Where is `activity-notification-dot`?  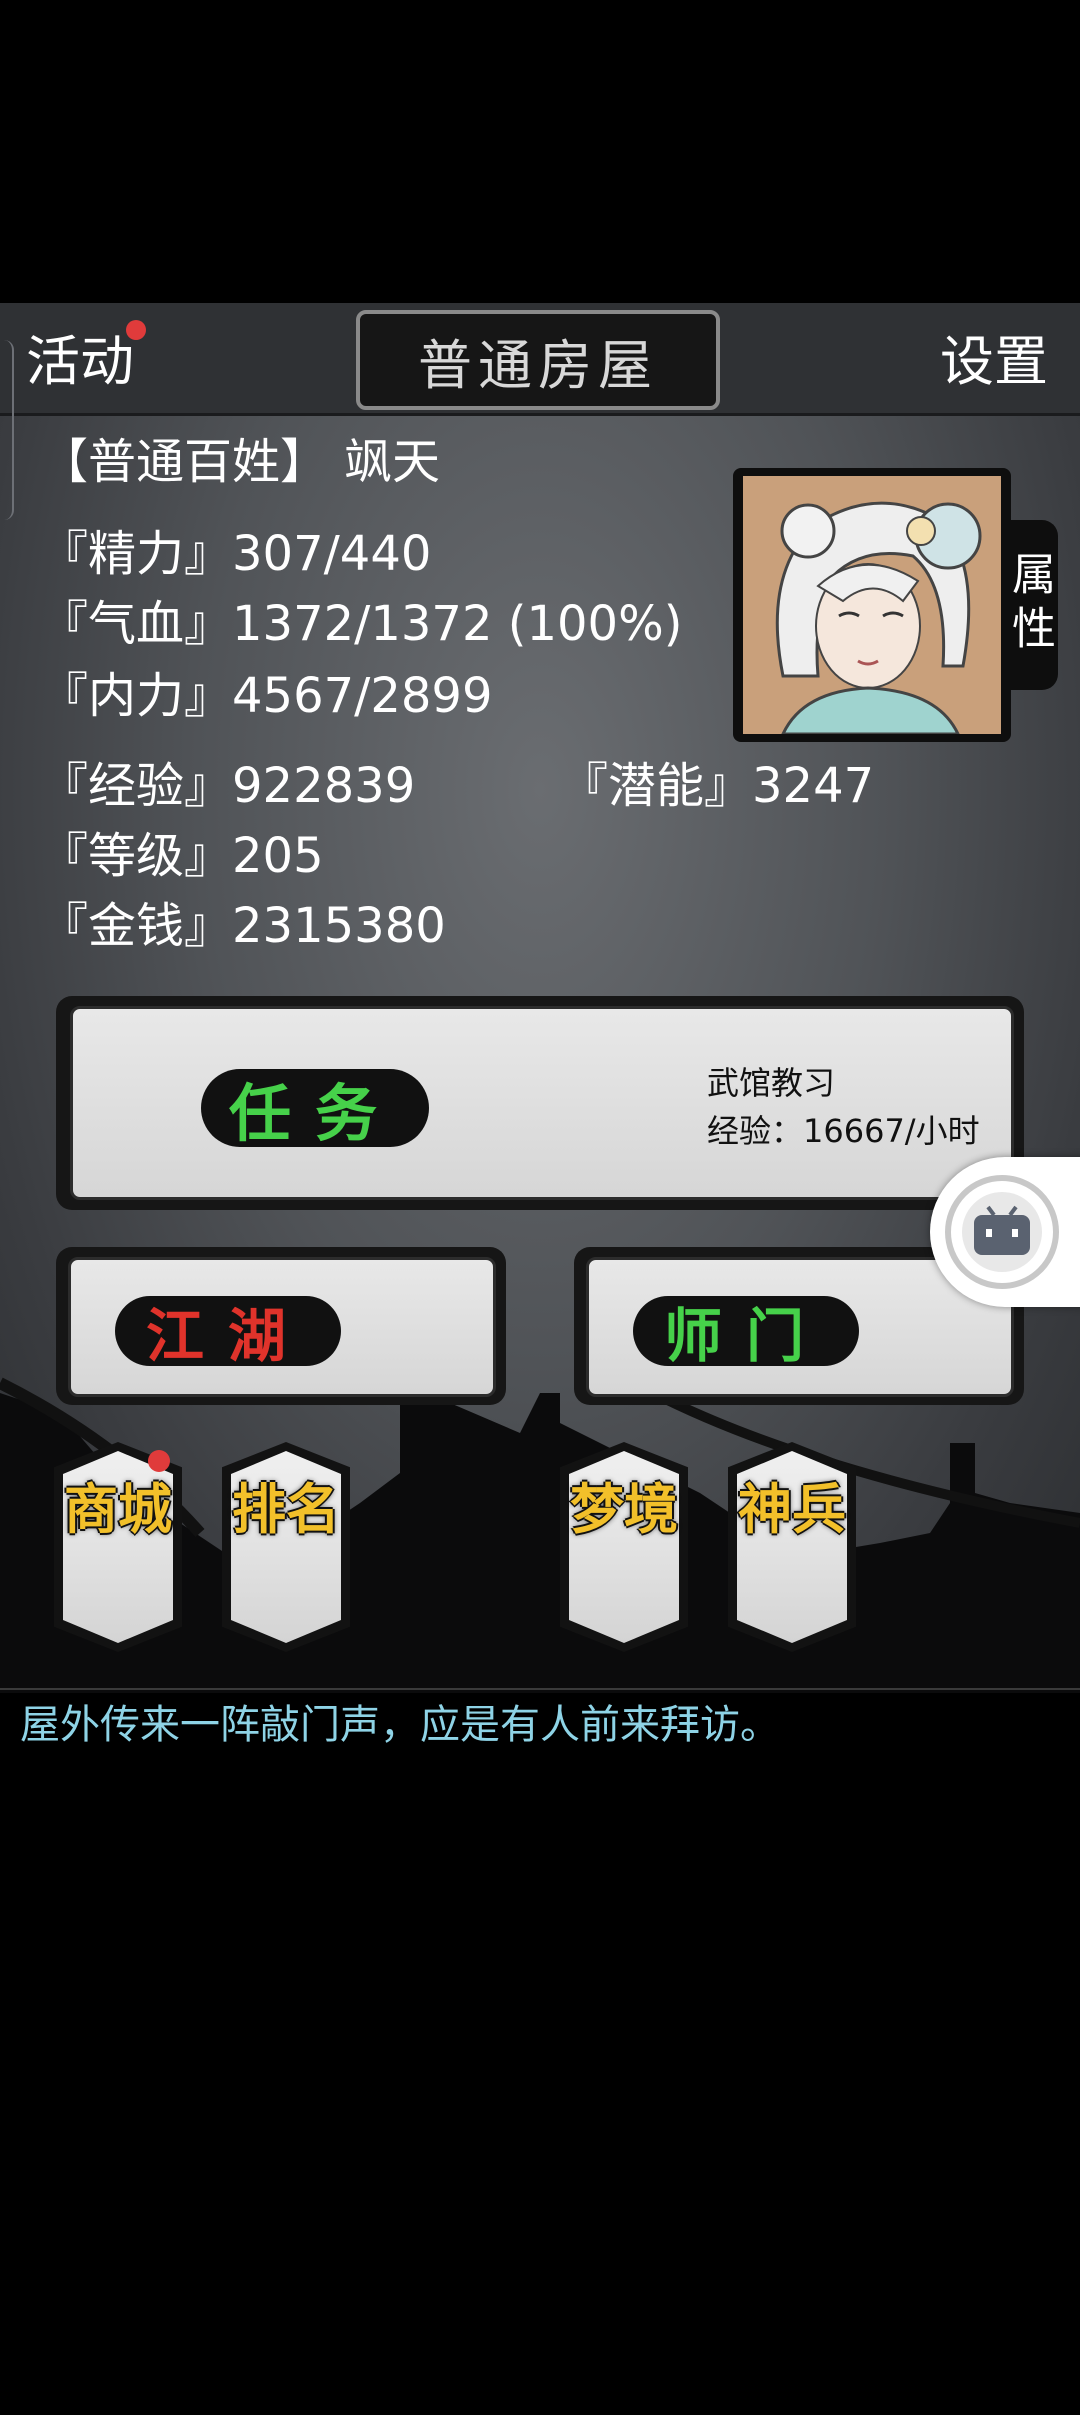
activity-notification-dot is located at coordinates (136, 330).